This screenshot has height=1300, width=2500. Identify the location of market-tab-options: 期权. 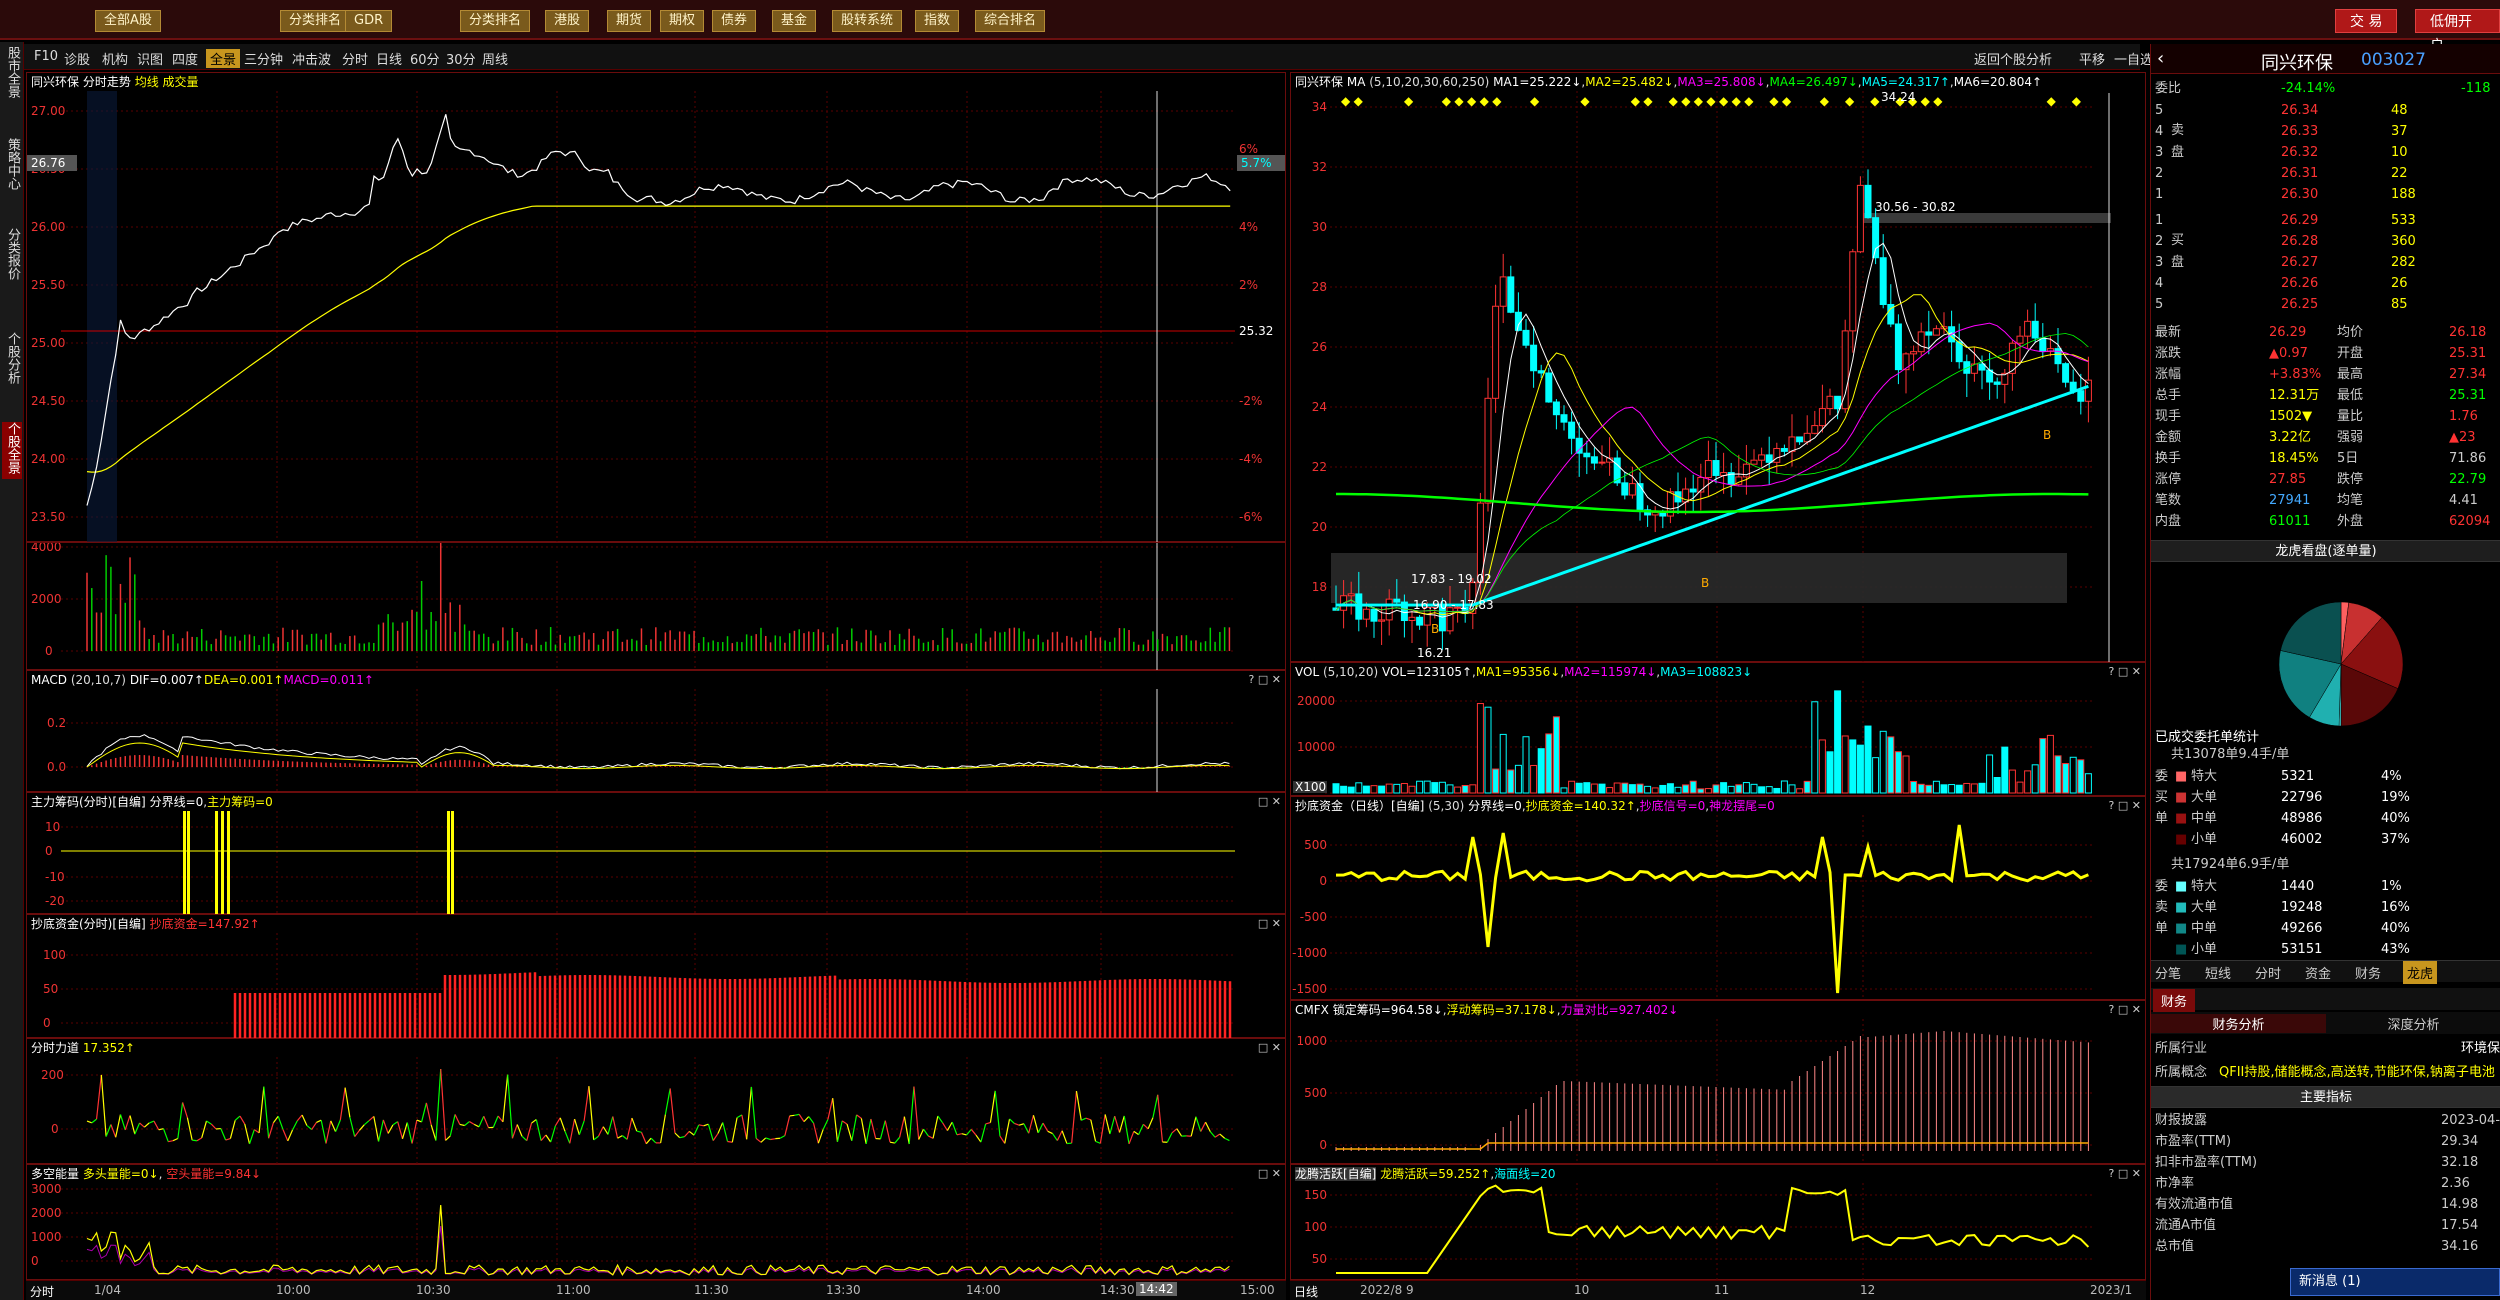
(682, 21).